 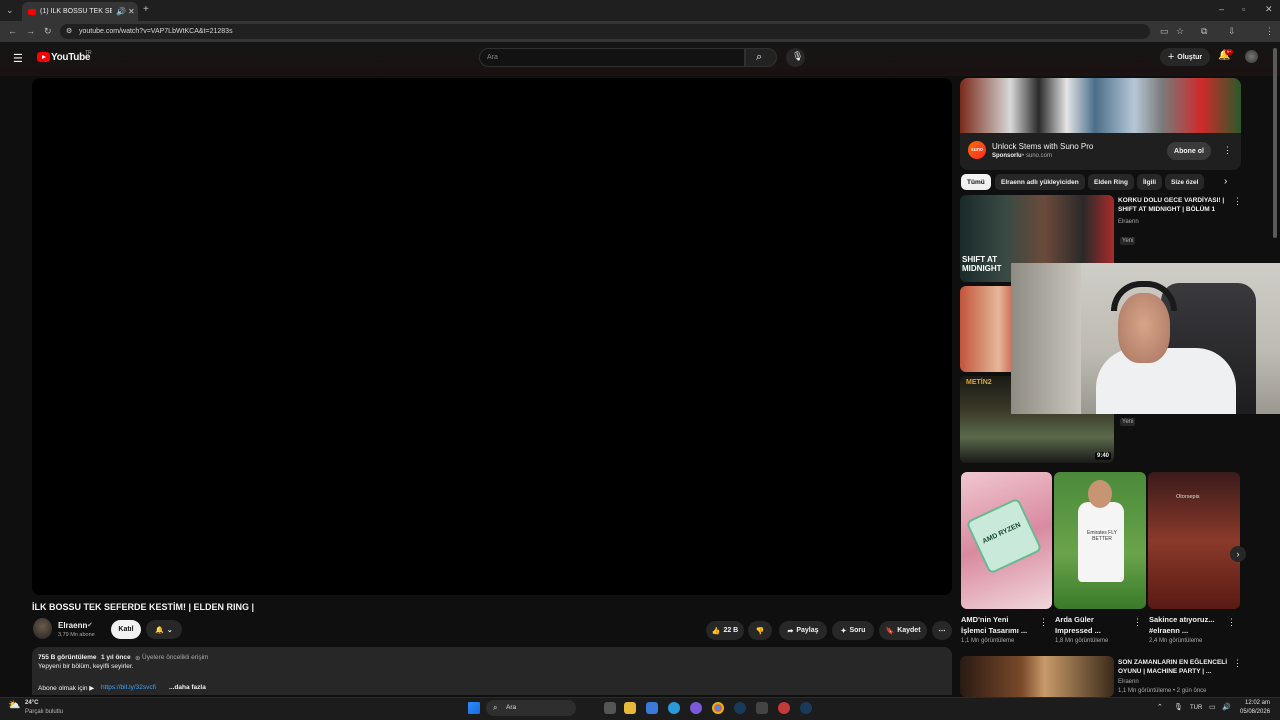 I want to click on youtube-logo-icon, so click(x=43, y=57).